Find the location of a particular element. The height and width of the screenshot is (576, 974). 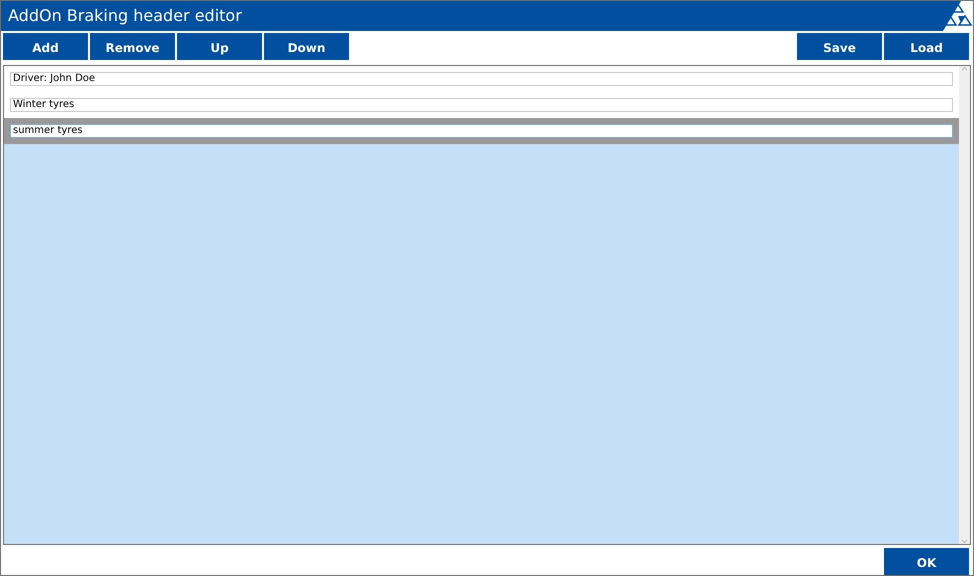

entry-field: Winter tyres is located at coordinates (481, 105).